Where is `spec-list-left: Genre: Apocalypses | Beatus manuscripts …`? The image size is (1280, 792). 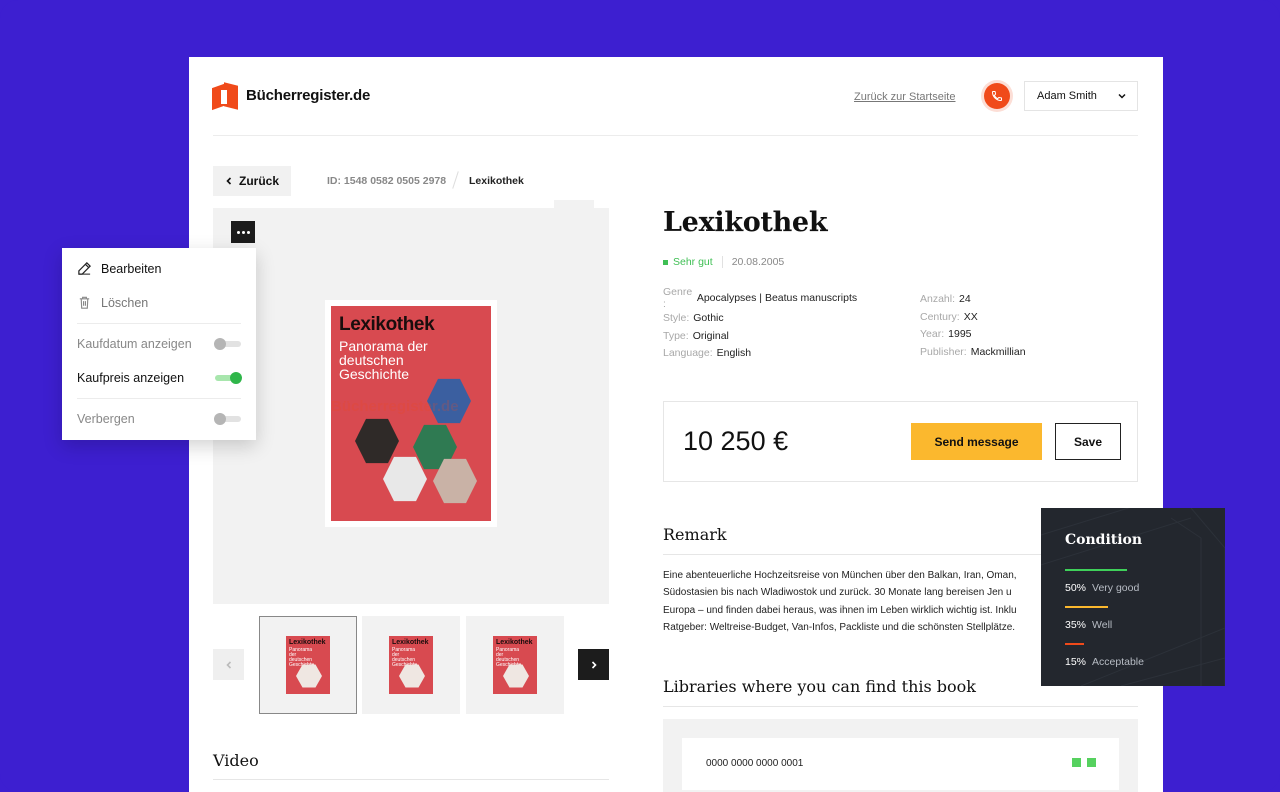
spec-list-left: Genre: Apocalypses | Beatus manuscripts … is located at coordinates (760, 324).